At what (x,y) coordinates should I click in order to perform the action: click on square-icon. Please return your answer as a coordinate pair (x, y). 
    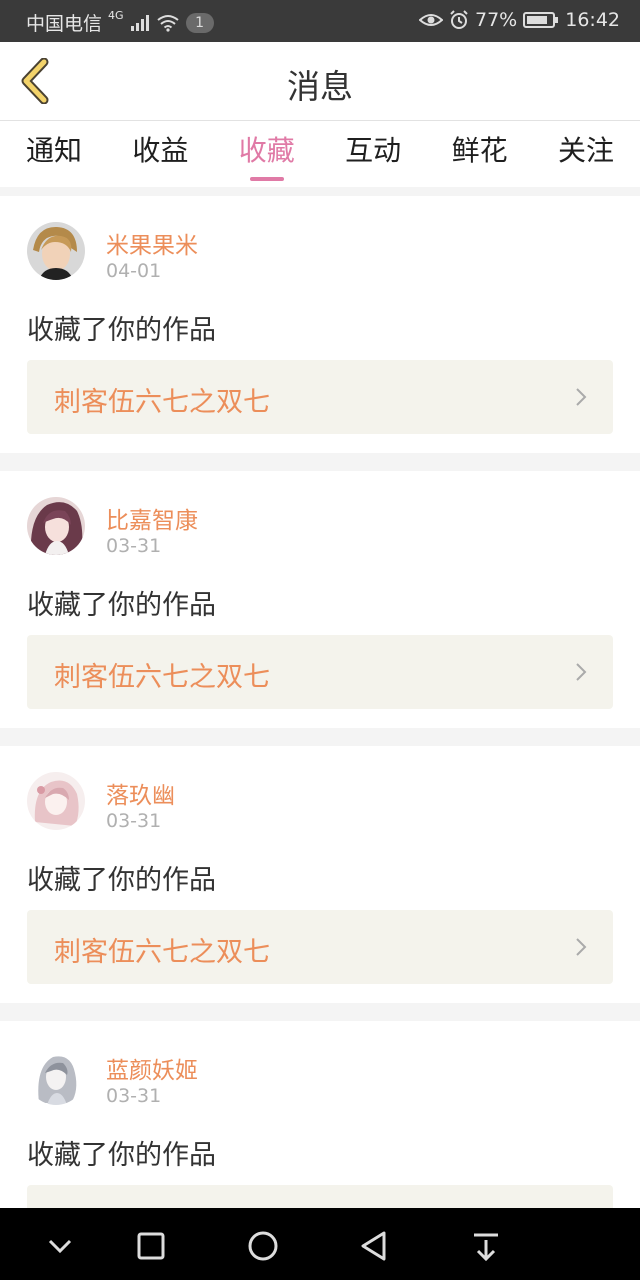
    Looking at the image, I should click on (151, 1246).